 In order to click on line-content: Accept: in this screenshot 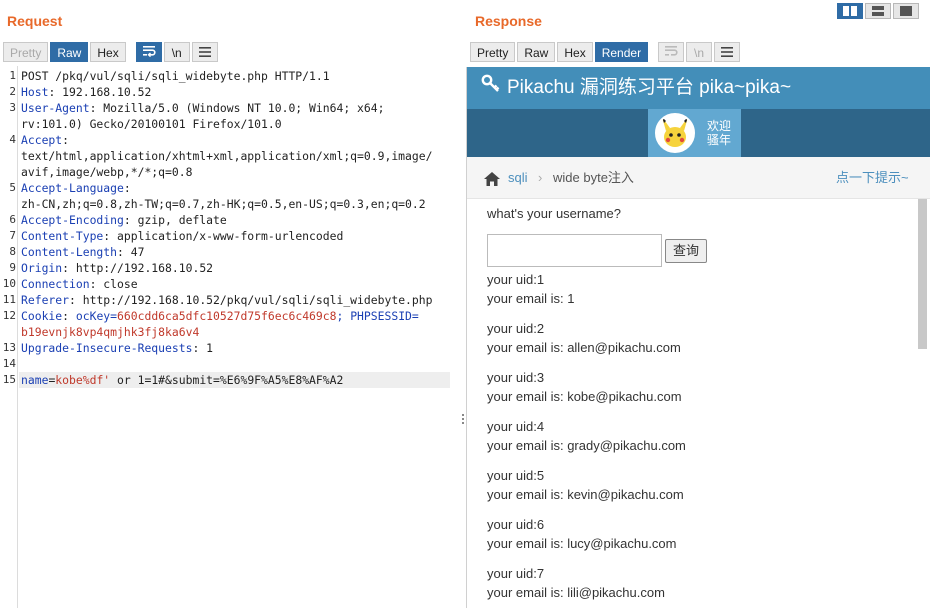, I will do `click(45, 140)`.